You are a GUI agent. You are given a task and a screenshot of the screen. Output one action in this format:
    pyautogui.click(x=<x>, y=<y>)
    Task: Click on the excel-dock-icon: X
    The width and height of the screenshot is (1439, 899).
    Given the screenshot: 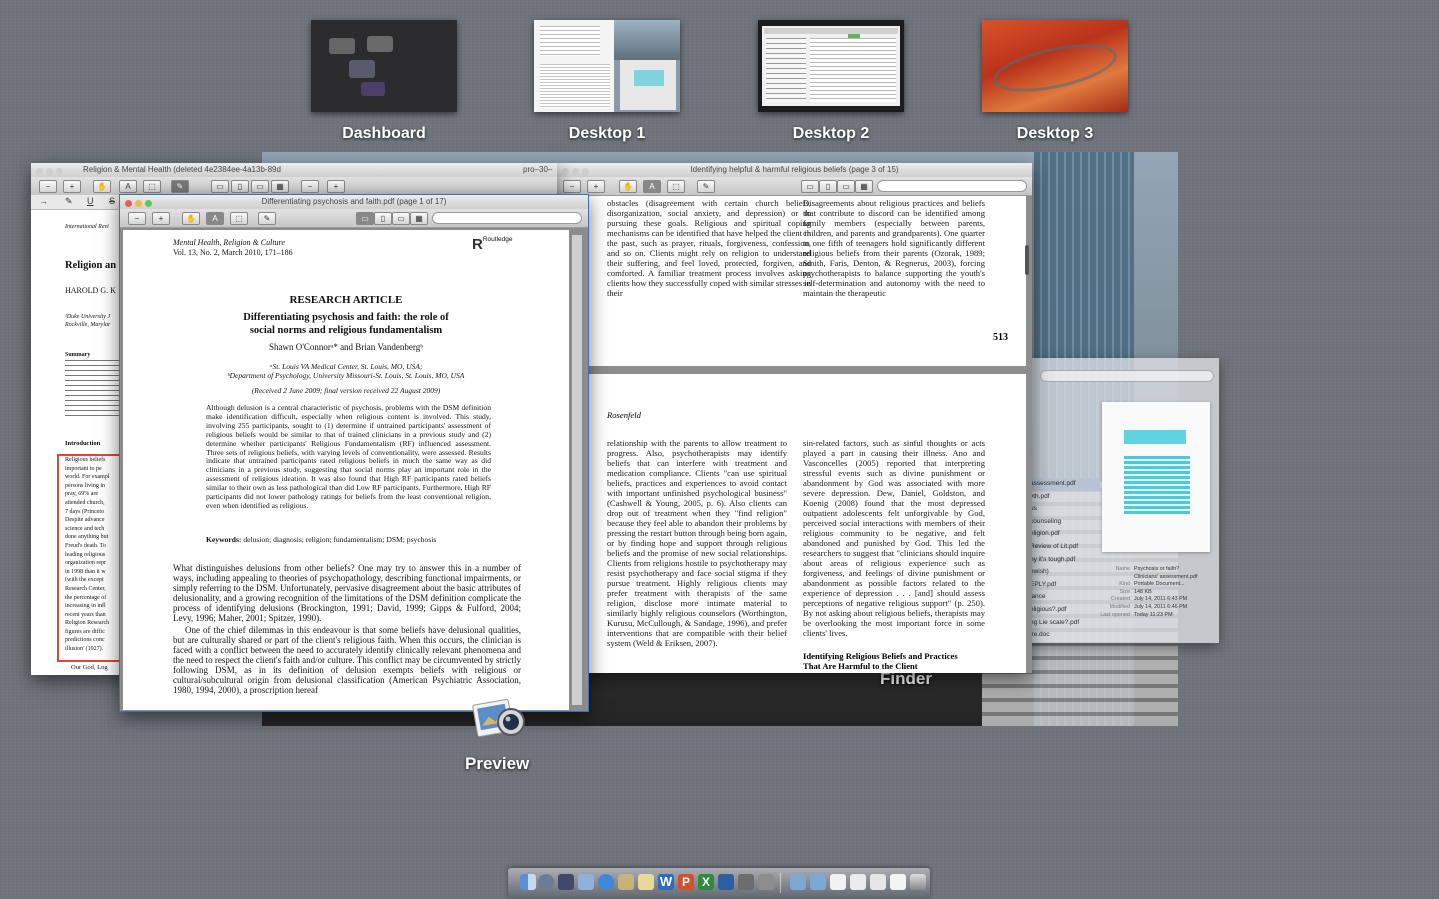 What is the action you would take?
    pyautogui.click(x=706, y=882)
    